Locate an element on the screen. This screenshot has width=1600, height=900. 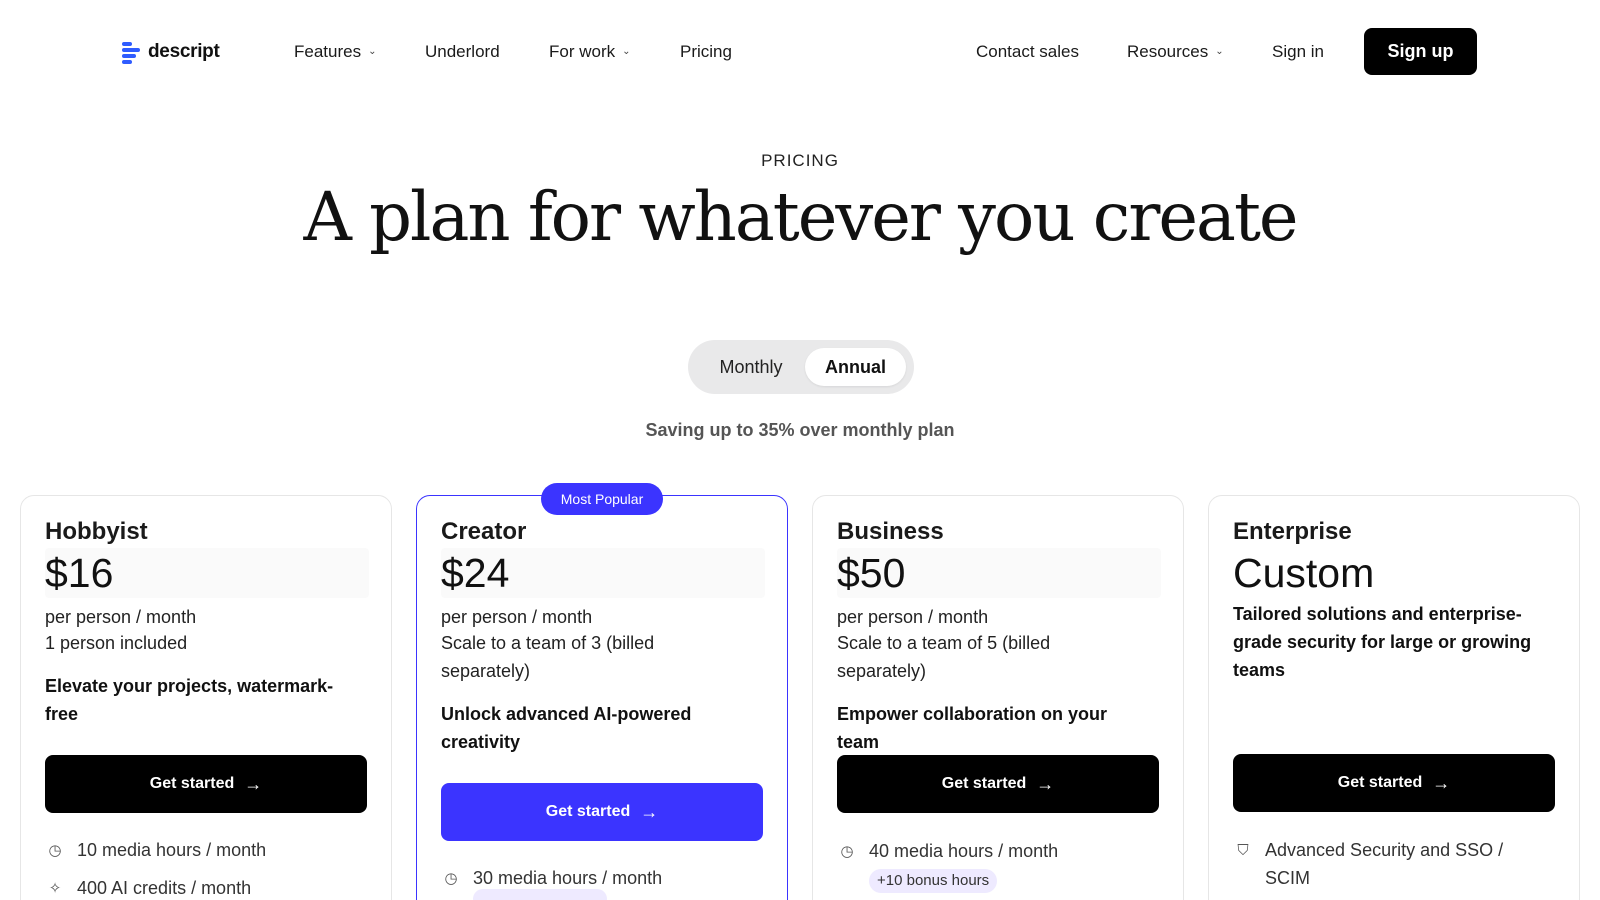
logo-text: descript is located at coordinates (184, 51).